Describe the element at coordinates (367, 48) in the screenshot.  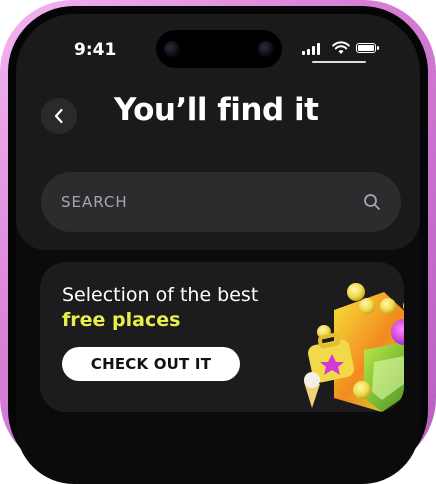
I see `battery-icon` at that location.